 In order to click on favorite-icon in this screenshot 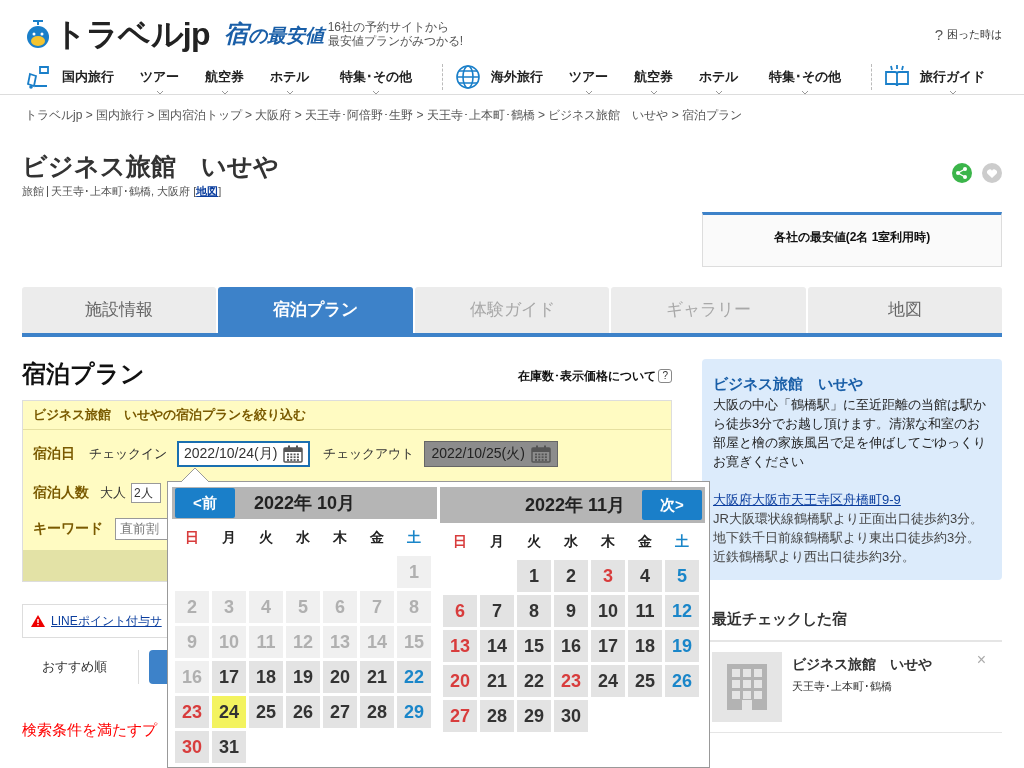, I will do `click(992, 173)`.